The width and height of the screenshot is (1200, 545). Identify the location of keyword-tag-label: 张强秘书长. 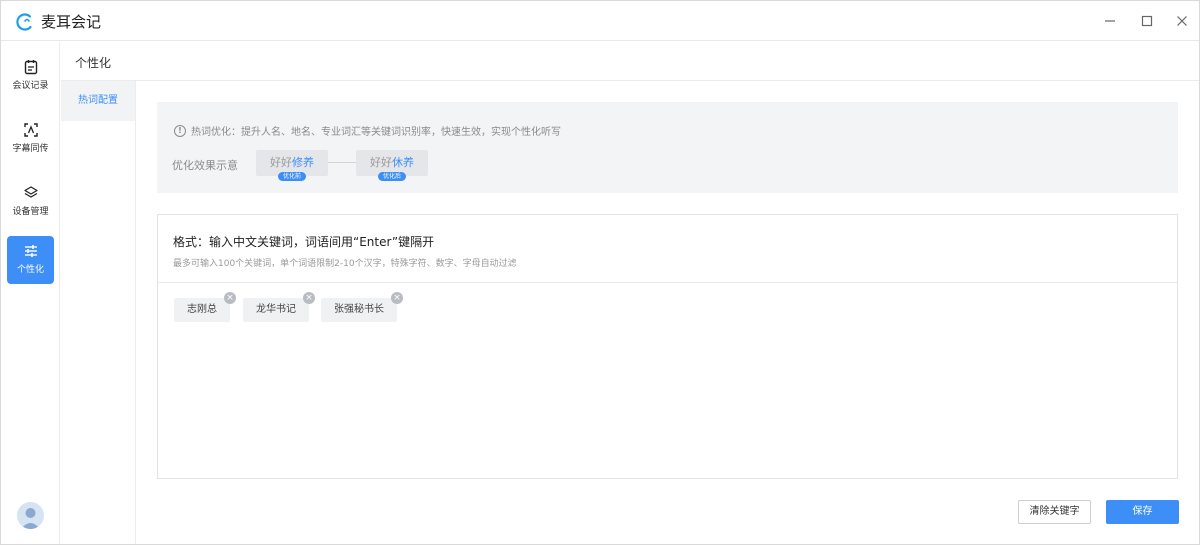
(359, 309).